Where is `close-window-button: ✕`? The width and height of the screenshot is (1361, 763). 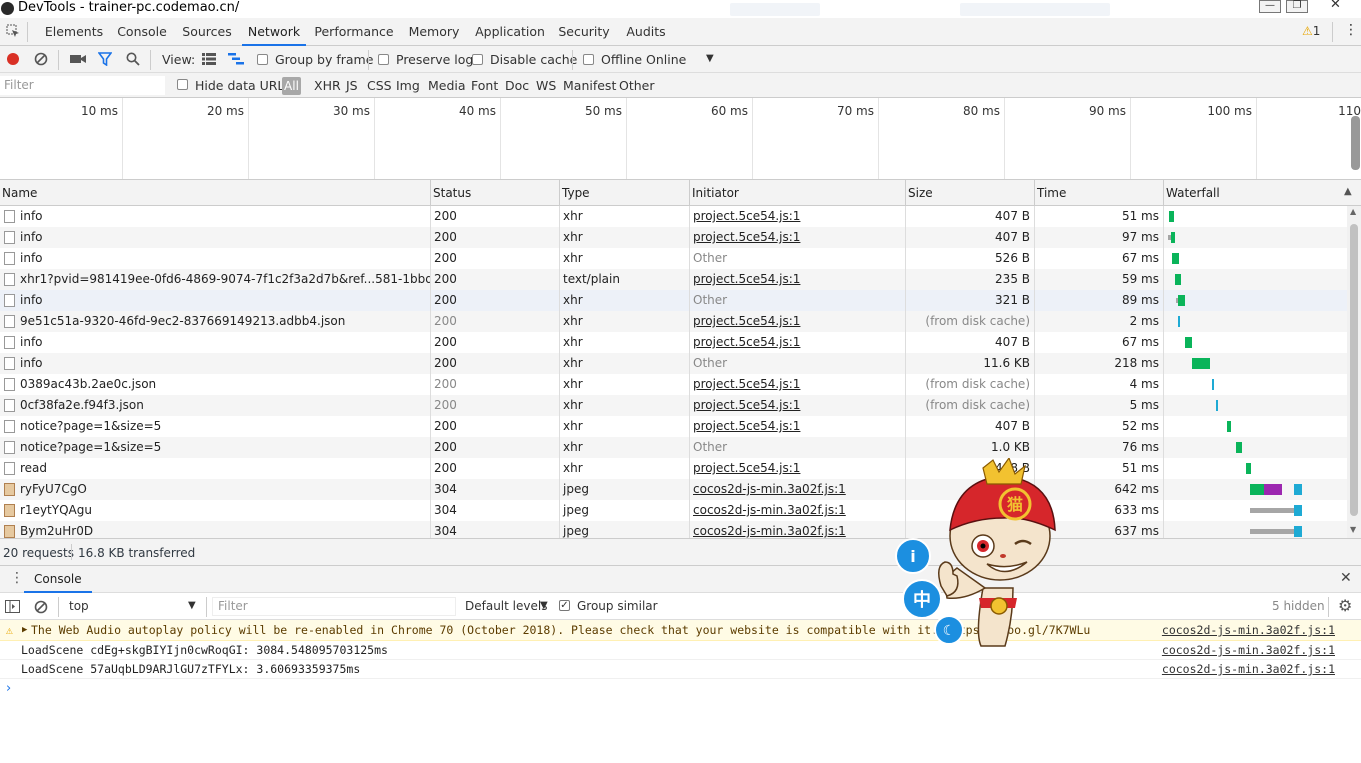 close-window-button: ✕ is located at coordinates (1335, 6).